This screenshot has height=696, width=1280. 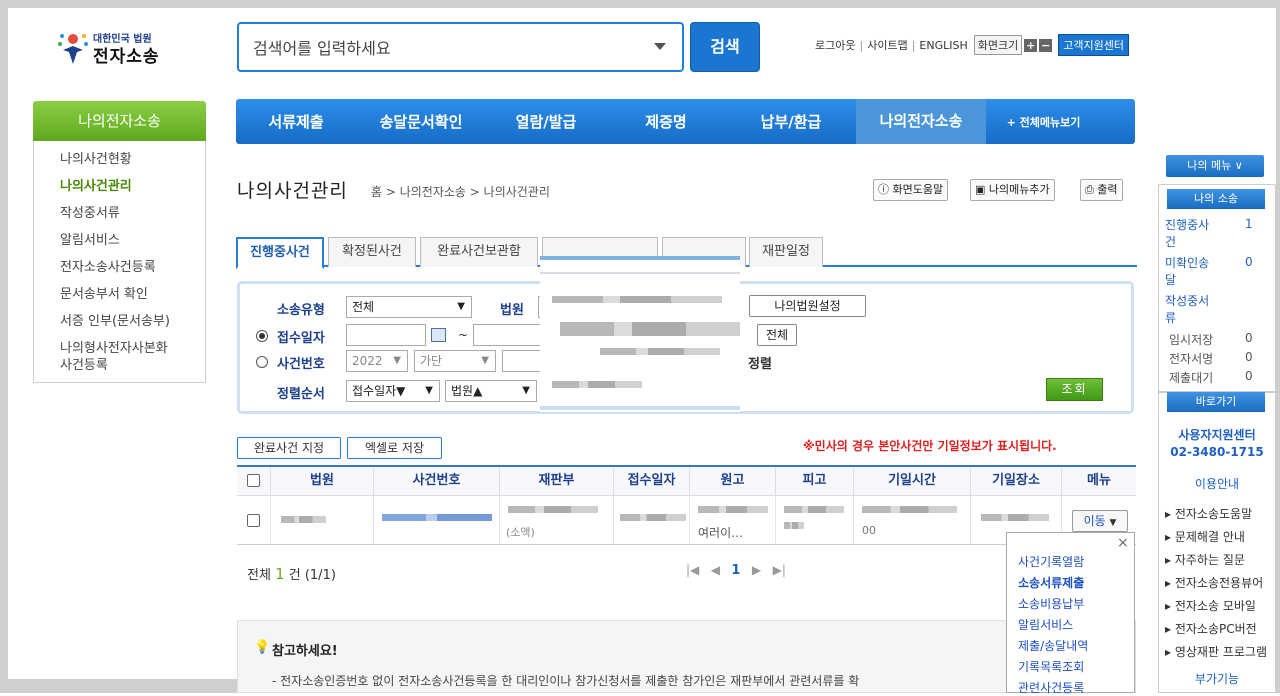 I want to click on order-select-1: 접수일자▼ ▼, so click(x=393, y=391).